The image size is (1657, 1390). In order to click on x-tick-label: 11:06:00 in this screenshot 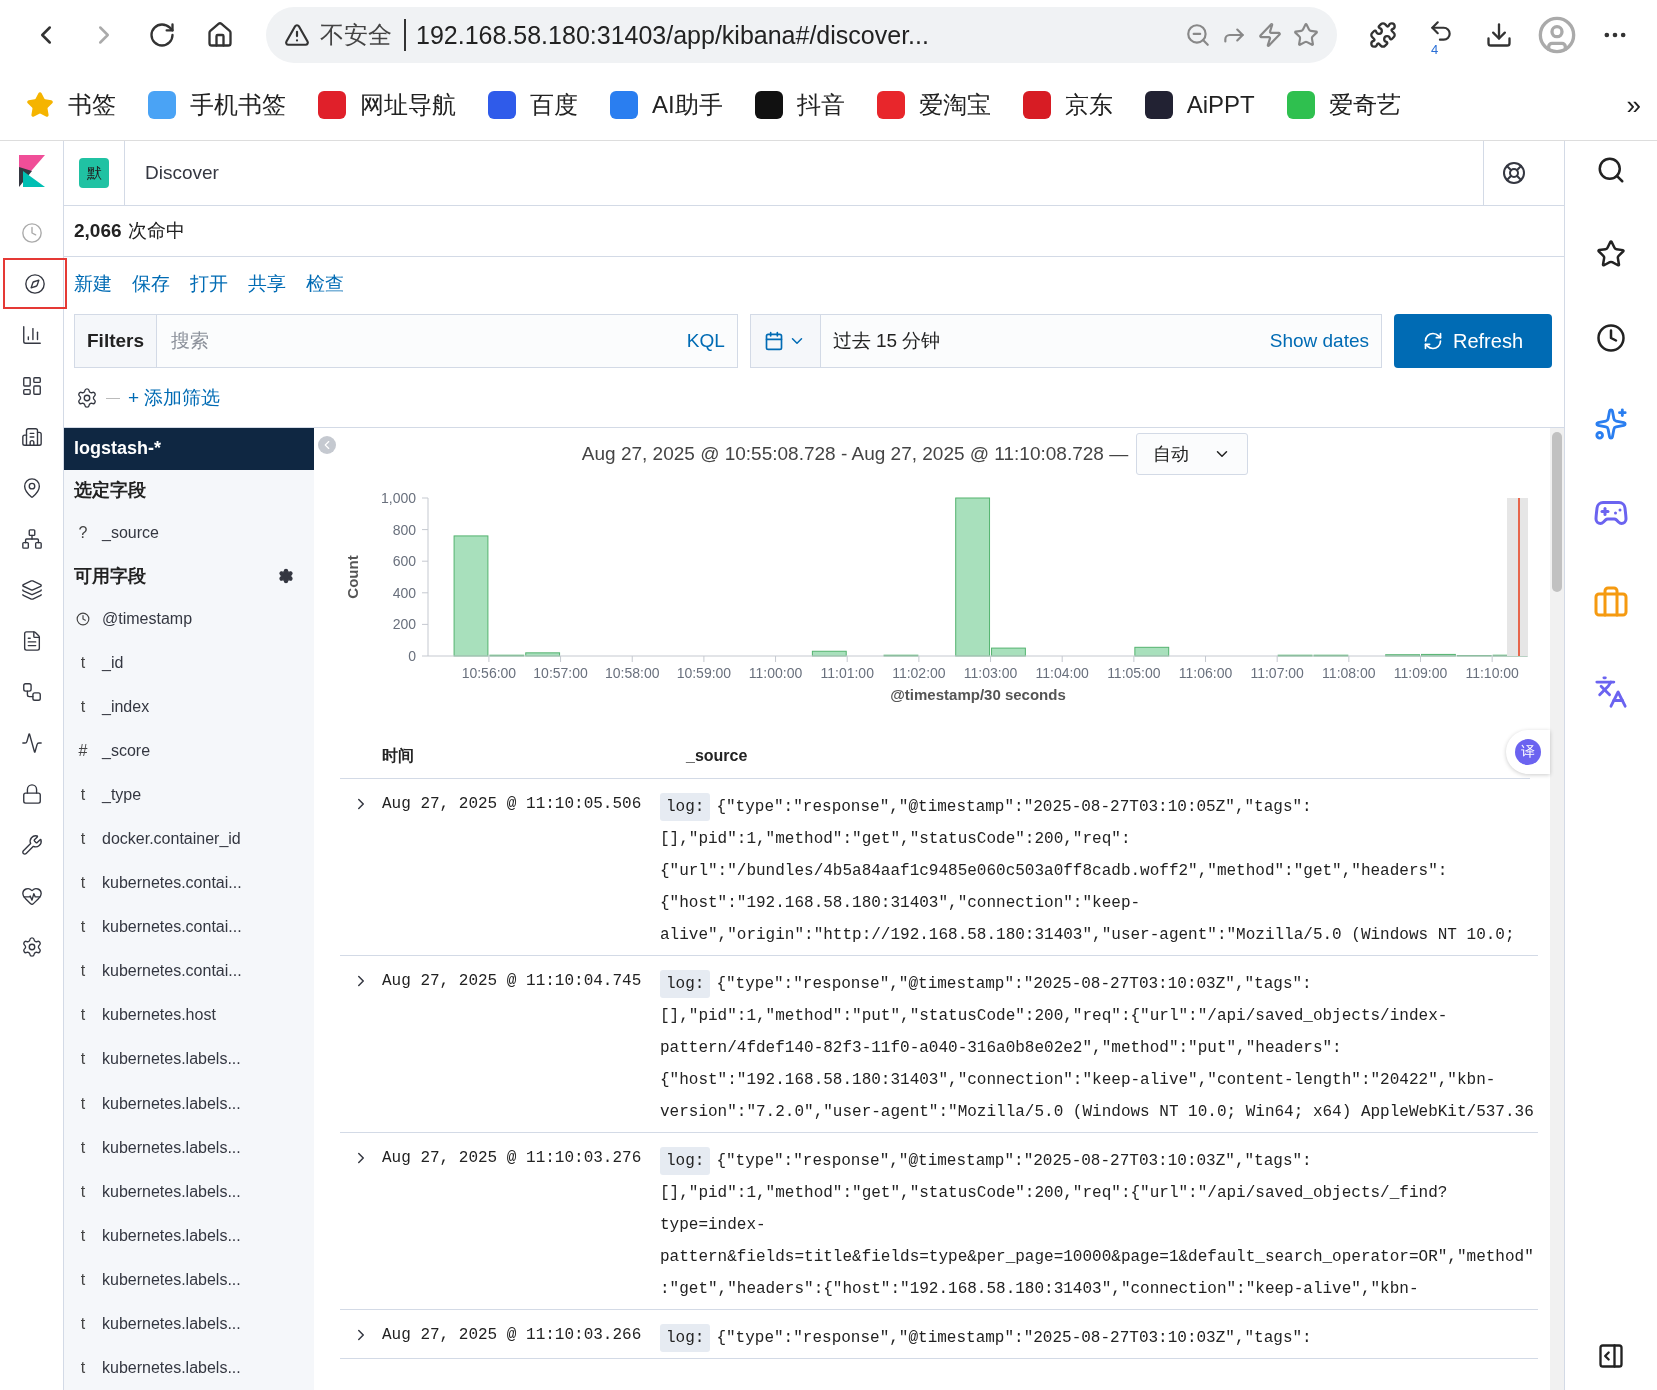, I will do `click(1205, 673)`.